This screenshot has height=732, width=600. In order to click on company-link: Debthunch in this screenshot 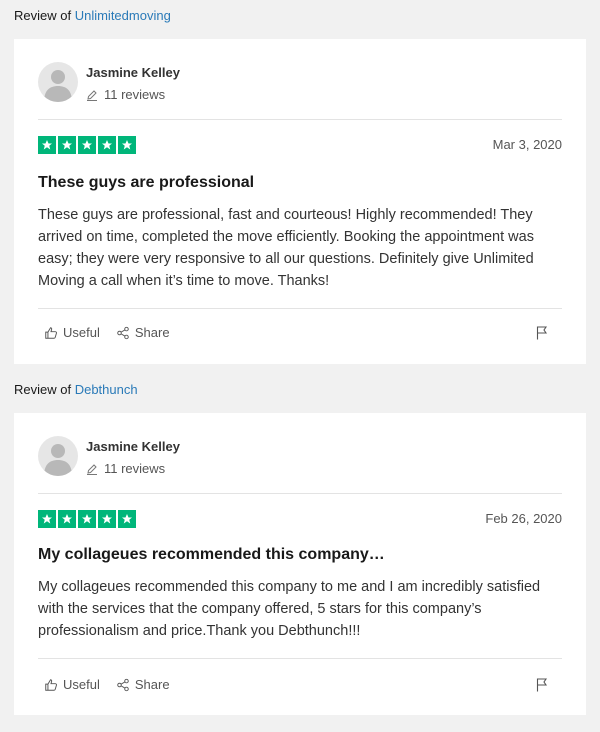, I will do `click(106, 389)`.